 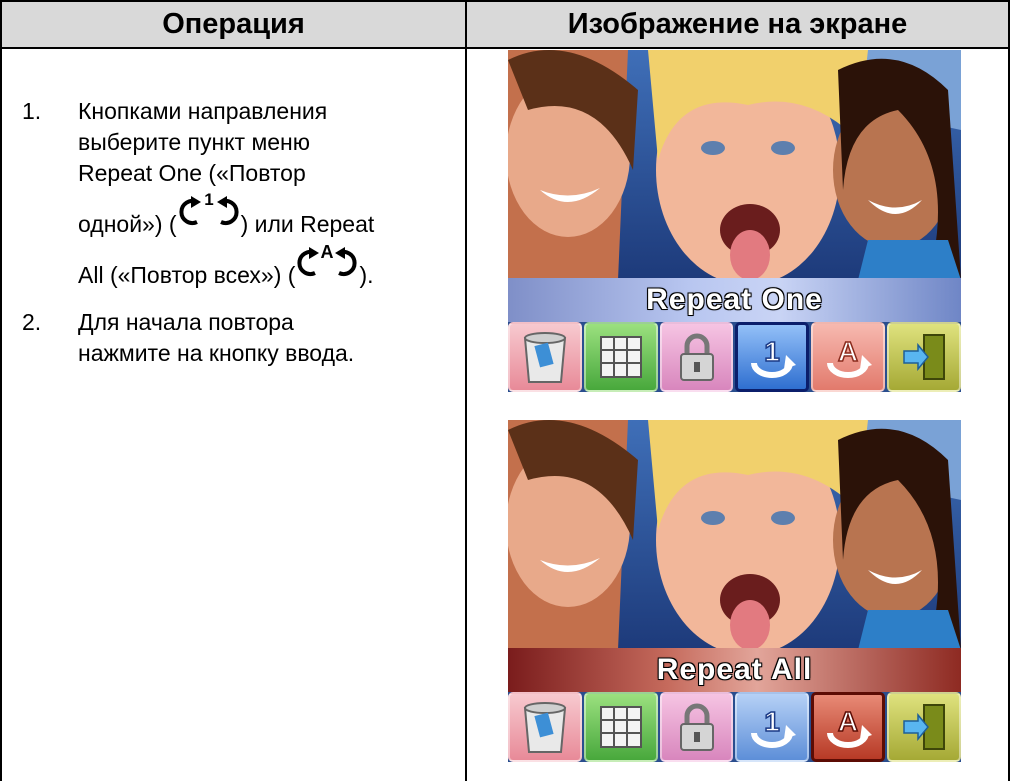 I want to click on step-number: 2., so click(x=32, y=322).